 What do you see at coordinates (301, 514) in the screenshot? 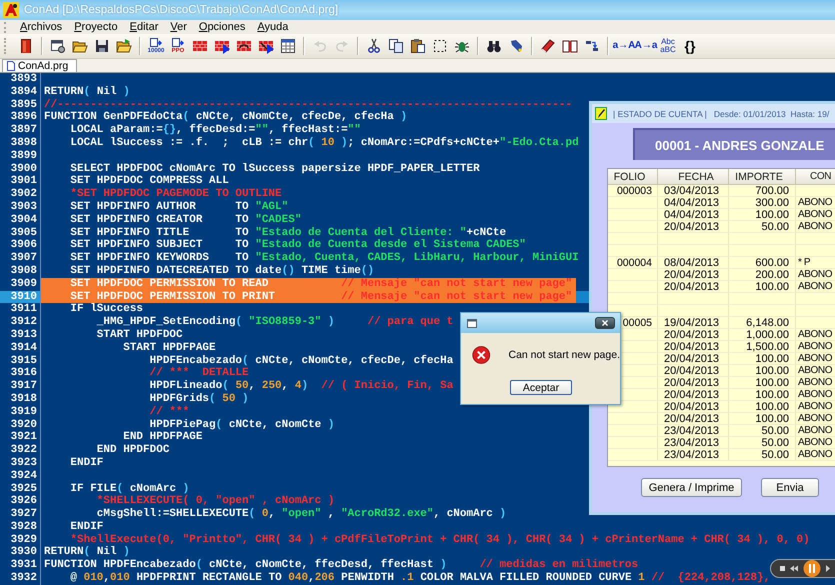
I see `code-line: cMsgShell:=SHELLEXECUTE( 0, "open" , "AcroRd32.exe", cNomArc )` at bounding box center [301, 514].